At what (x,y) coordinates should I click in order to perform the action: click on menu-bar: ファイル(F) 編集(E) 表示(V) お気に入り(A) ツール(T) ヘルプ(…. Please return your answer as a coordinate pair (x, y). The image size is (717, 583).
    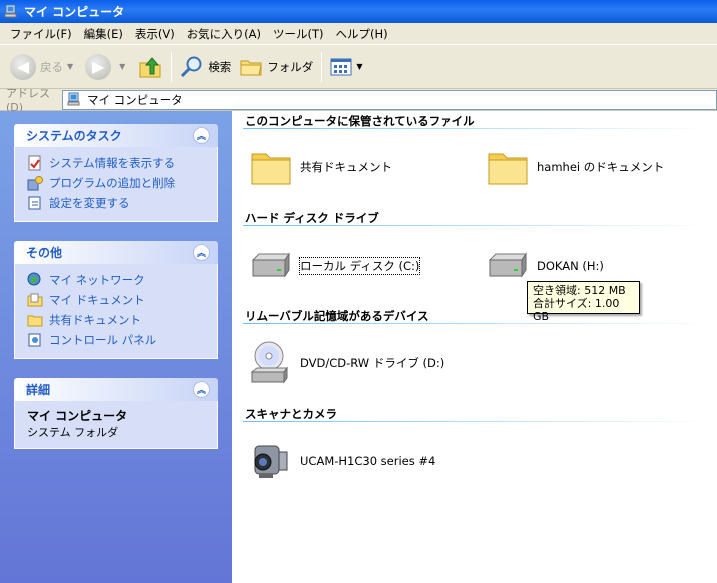
    Looking at the image, I should click on (358, 34).